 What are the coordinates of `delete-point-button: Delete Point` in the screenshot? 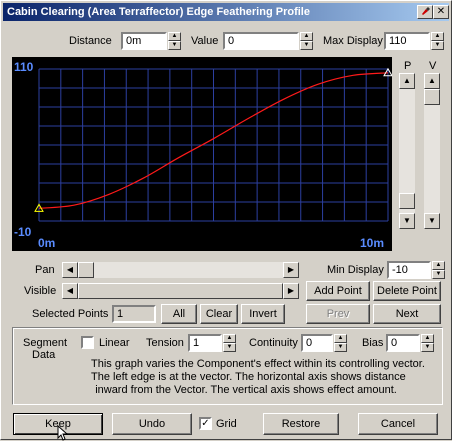 It's located at (407, 291).